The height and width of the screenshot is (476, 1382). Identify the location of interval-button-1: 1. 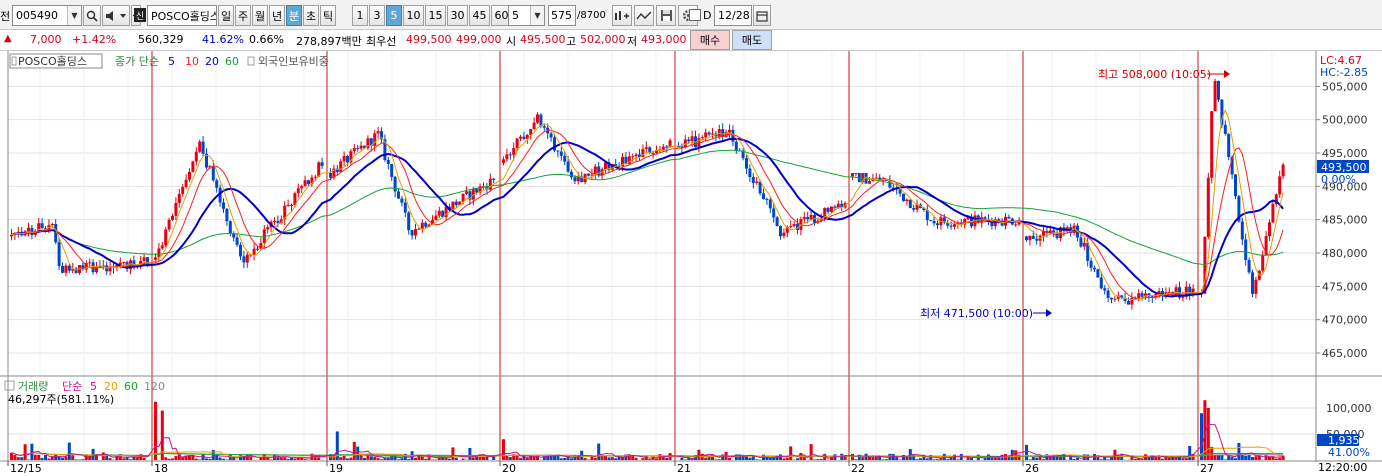
(360, 15).